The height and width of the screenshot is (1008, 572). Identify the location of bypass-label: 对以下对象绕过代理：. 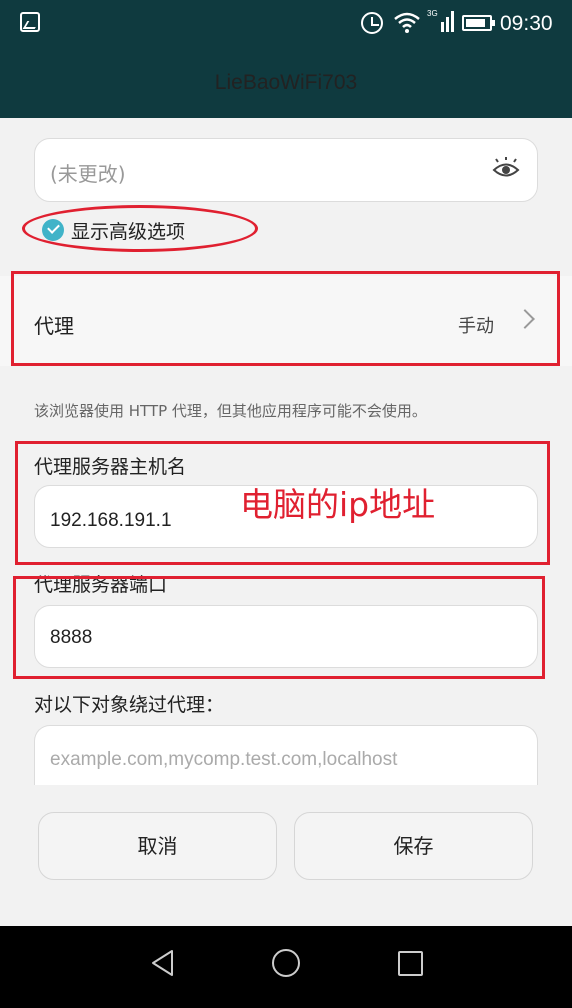
(129, 705).